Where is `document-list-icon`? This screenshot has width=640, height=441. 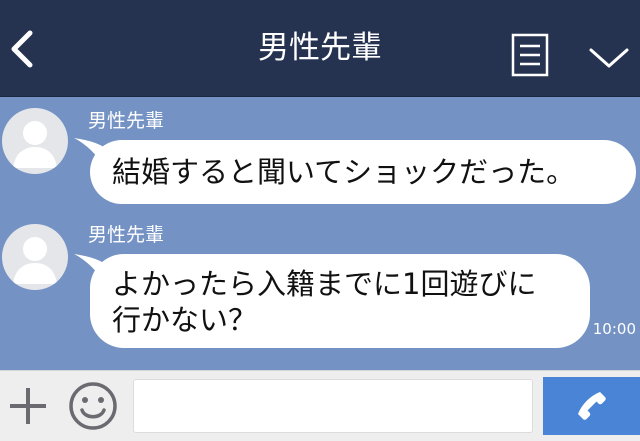
document-list-icon is located at coordinates (530, 55).